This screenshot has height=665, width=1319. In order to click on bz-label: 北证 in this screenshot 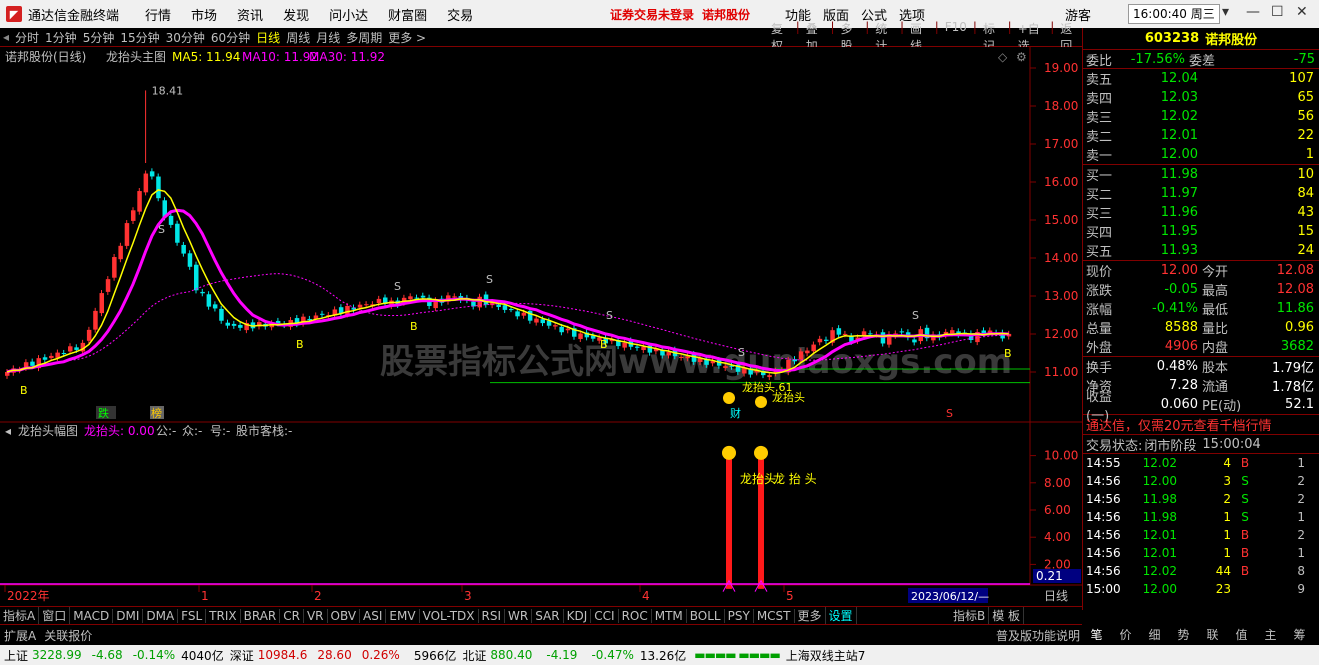, I will do `click(474, 655)`.